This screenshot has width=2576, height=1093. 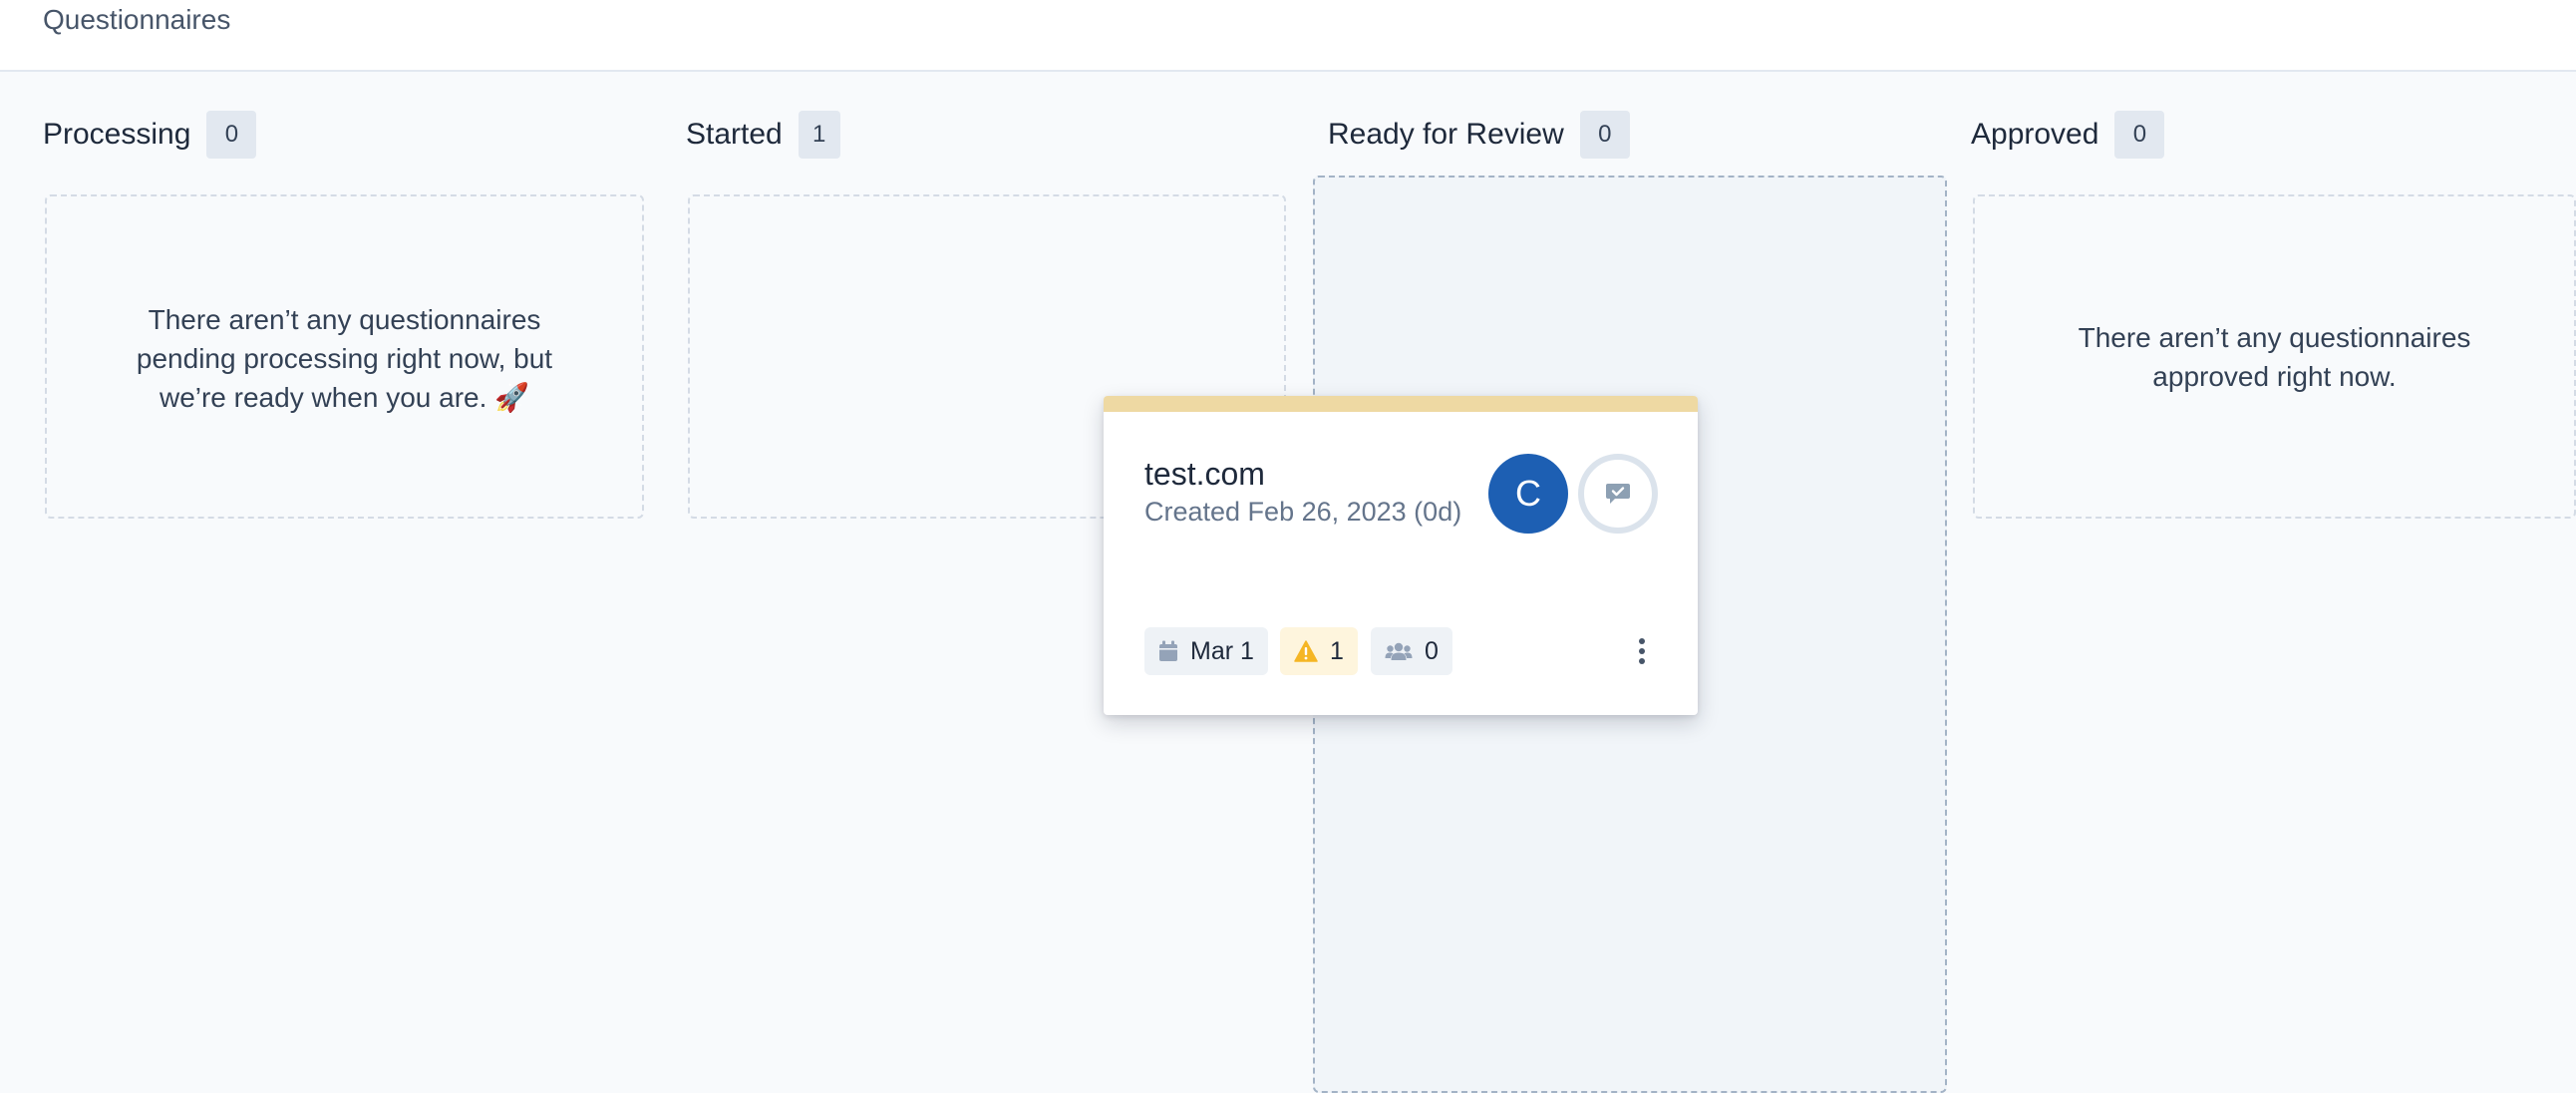 What do you see at coordinates (137, 19) in the screenshot?
I see `page-title: Questionnaires` at bounding box center [137, 19].